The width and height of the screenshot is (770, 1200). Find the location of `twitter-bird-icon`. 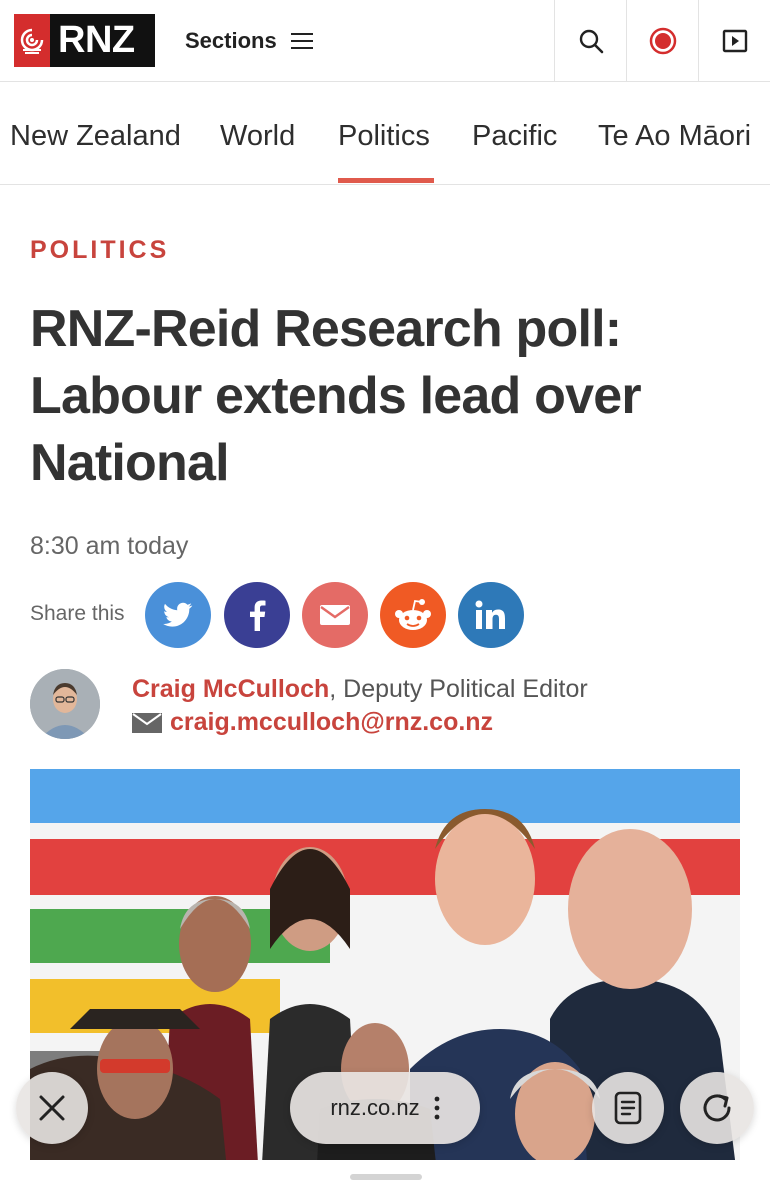

twitter-bird-icon is located at coordinates (178, 614).